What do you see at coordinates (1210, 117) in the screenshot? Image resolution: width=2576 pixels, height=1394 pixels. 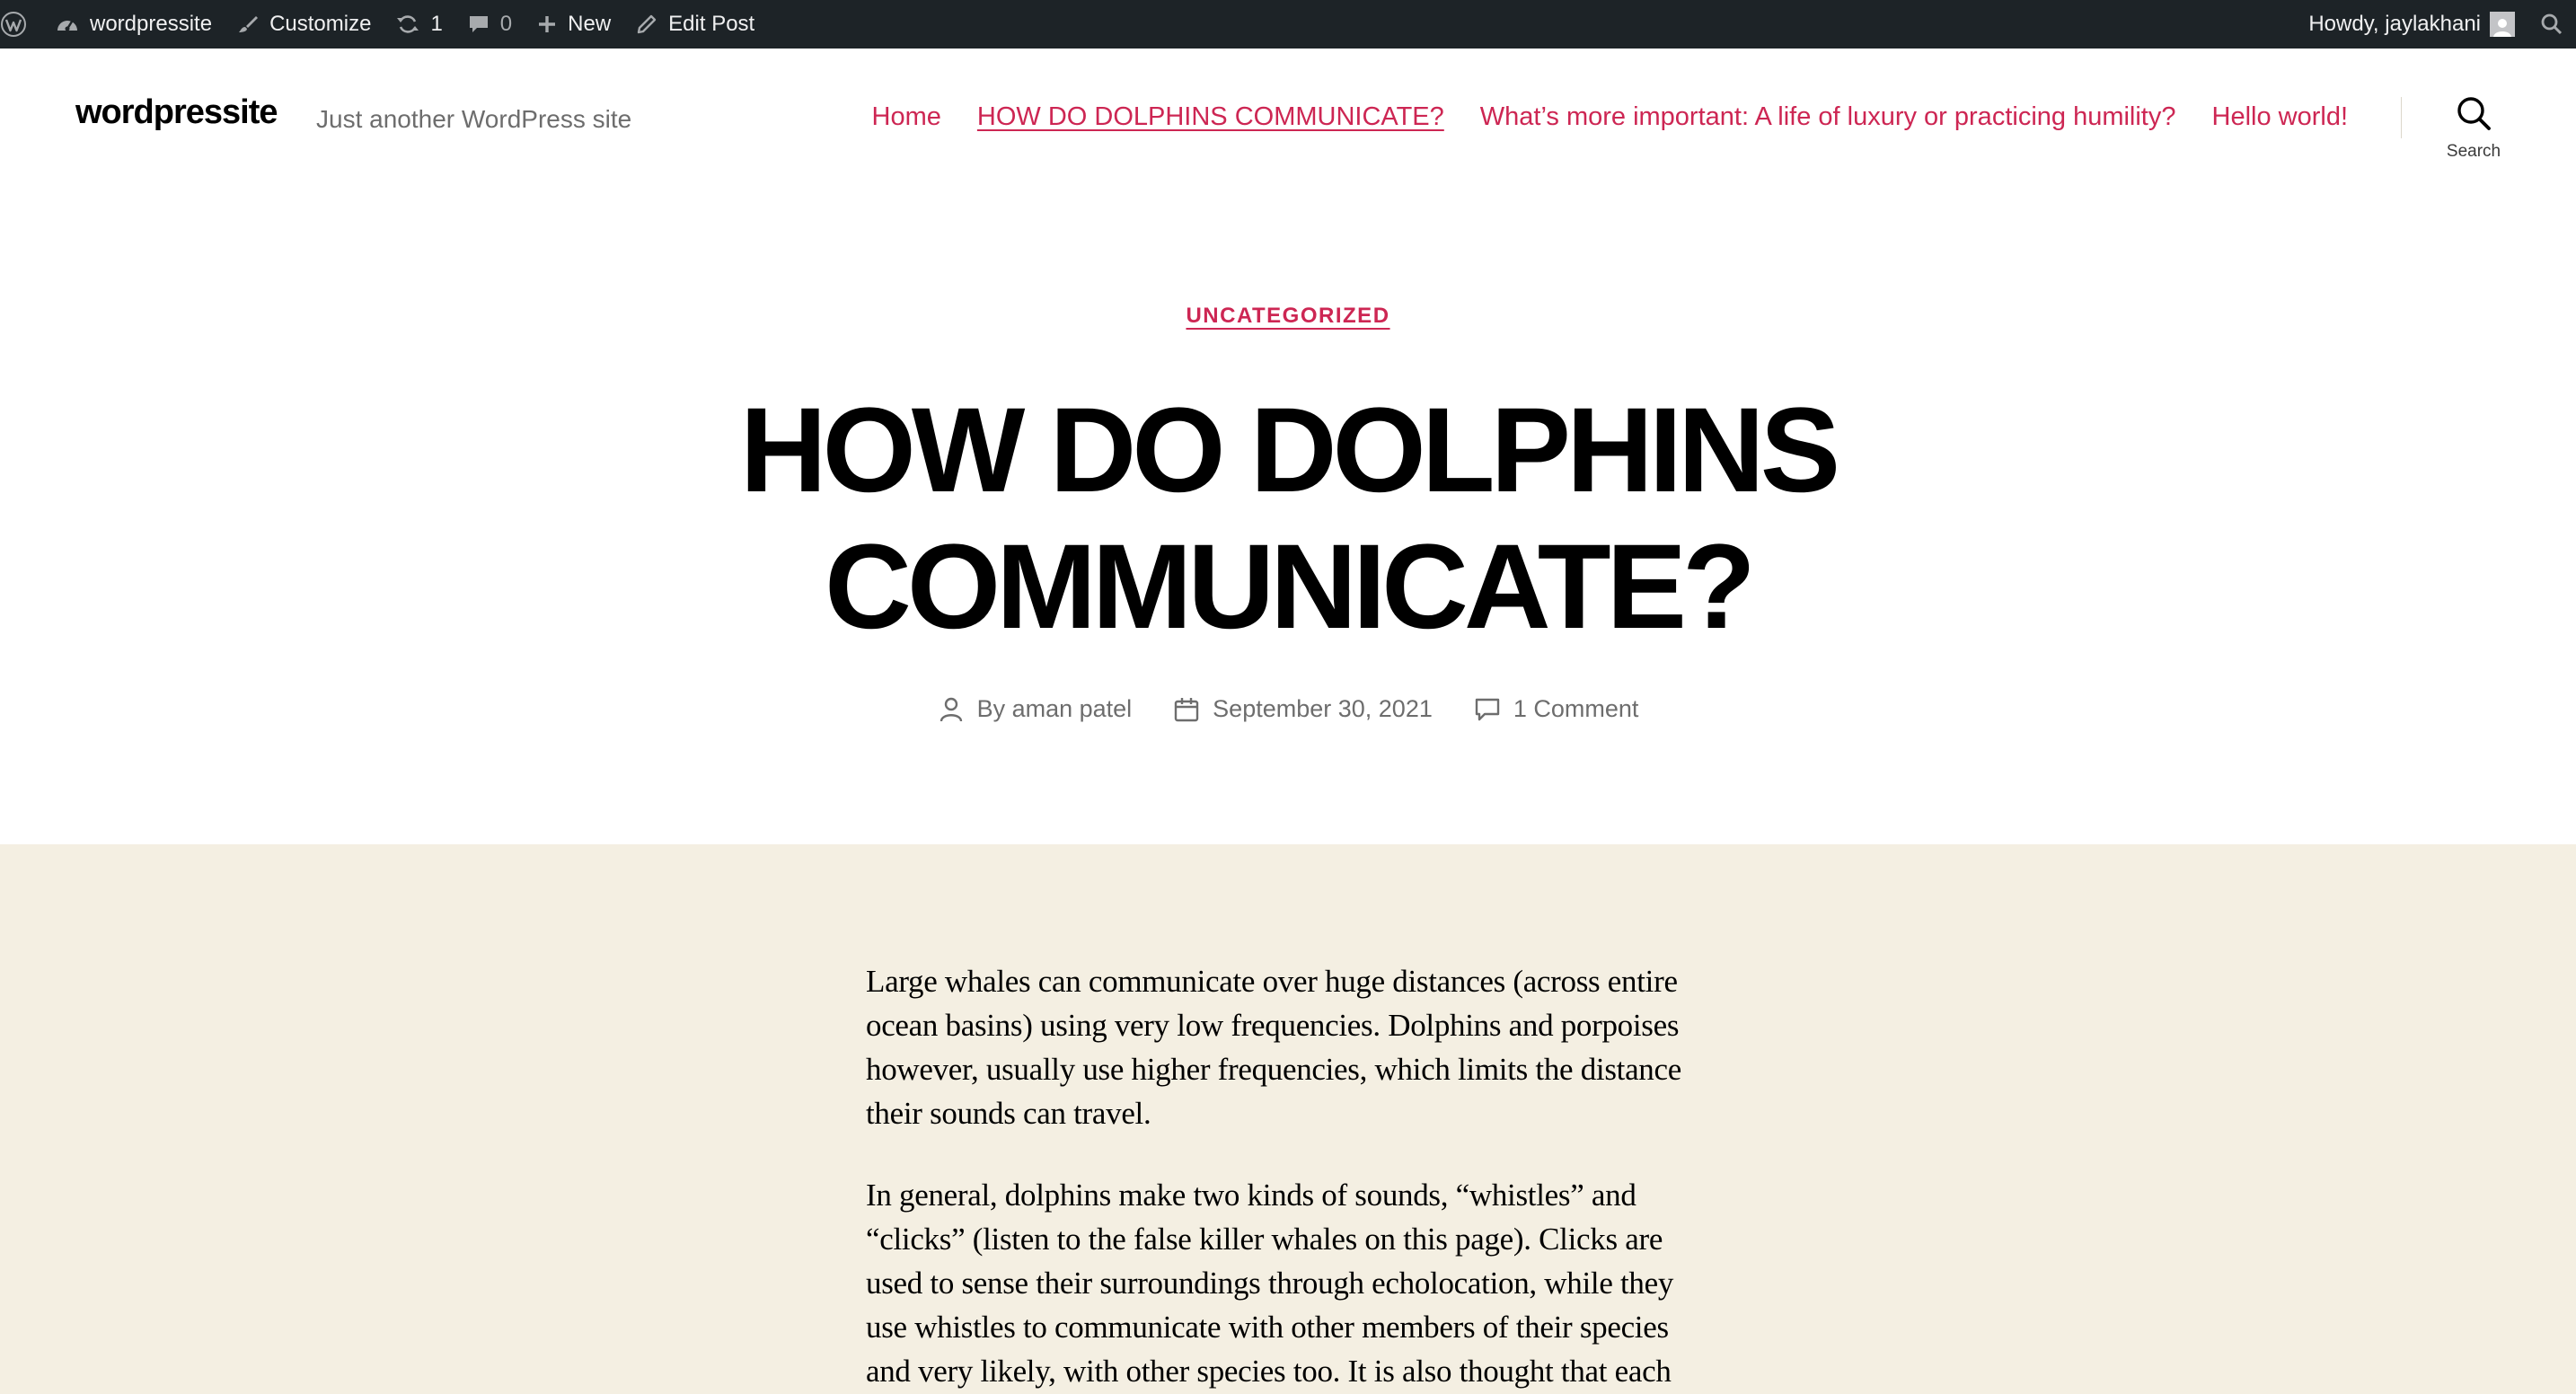 I see `nav-item-dolphins: HOW DO DOLPHINS COMMUNICATE?` at bounding box center [1210, 117].